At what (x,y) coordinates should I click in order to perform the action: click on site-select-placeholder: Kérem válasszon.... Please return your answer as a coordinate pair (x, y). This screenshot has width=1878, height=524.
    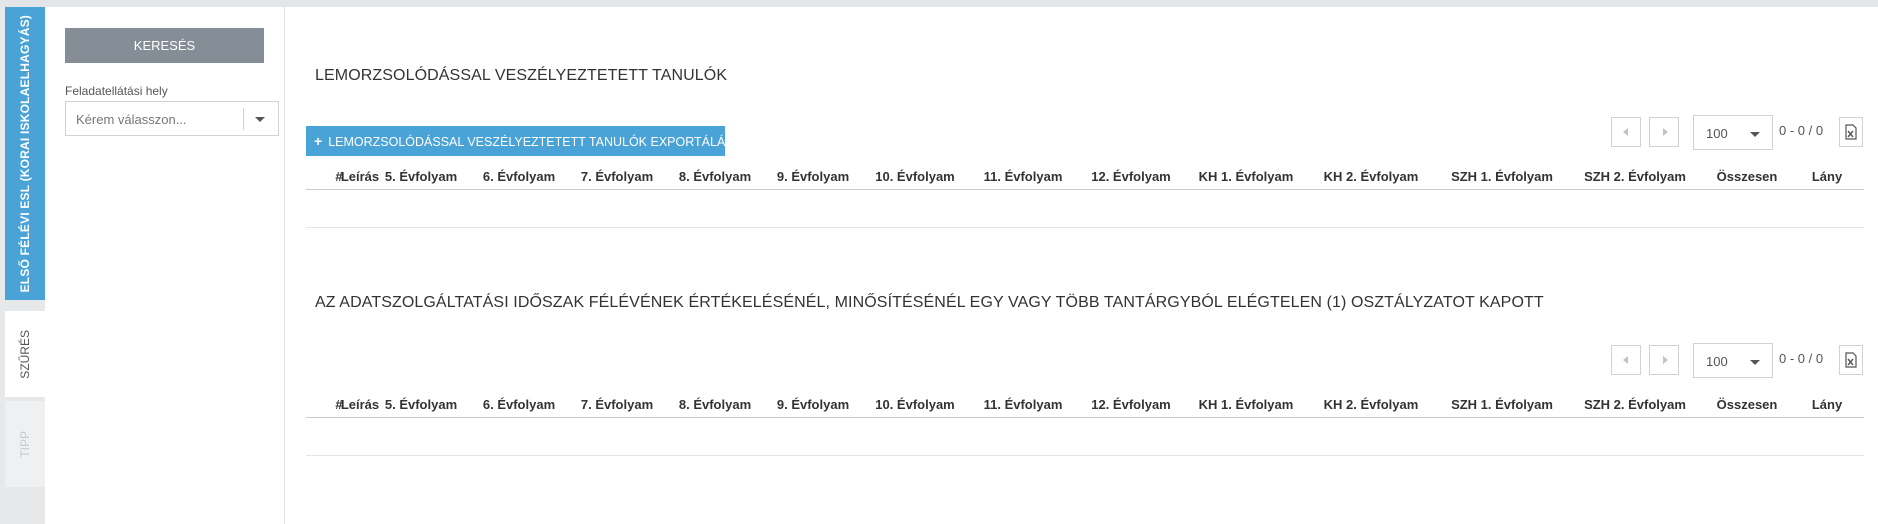
    Looking at the image, I should click on (131, 119).